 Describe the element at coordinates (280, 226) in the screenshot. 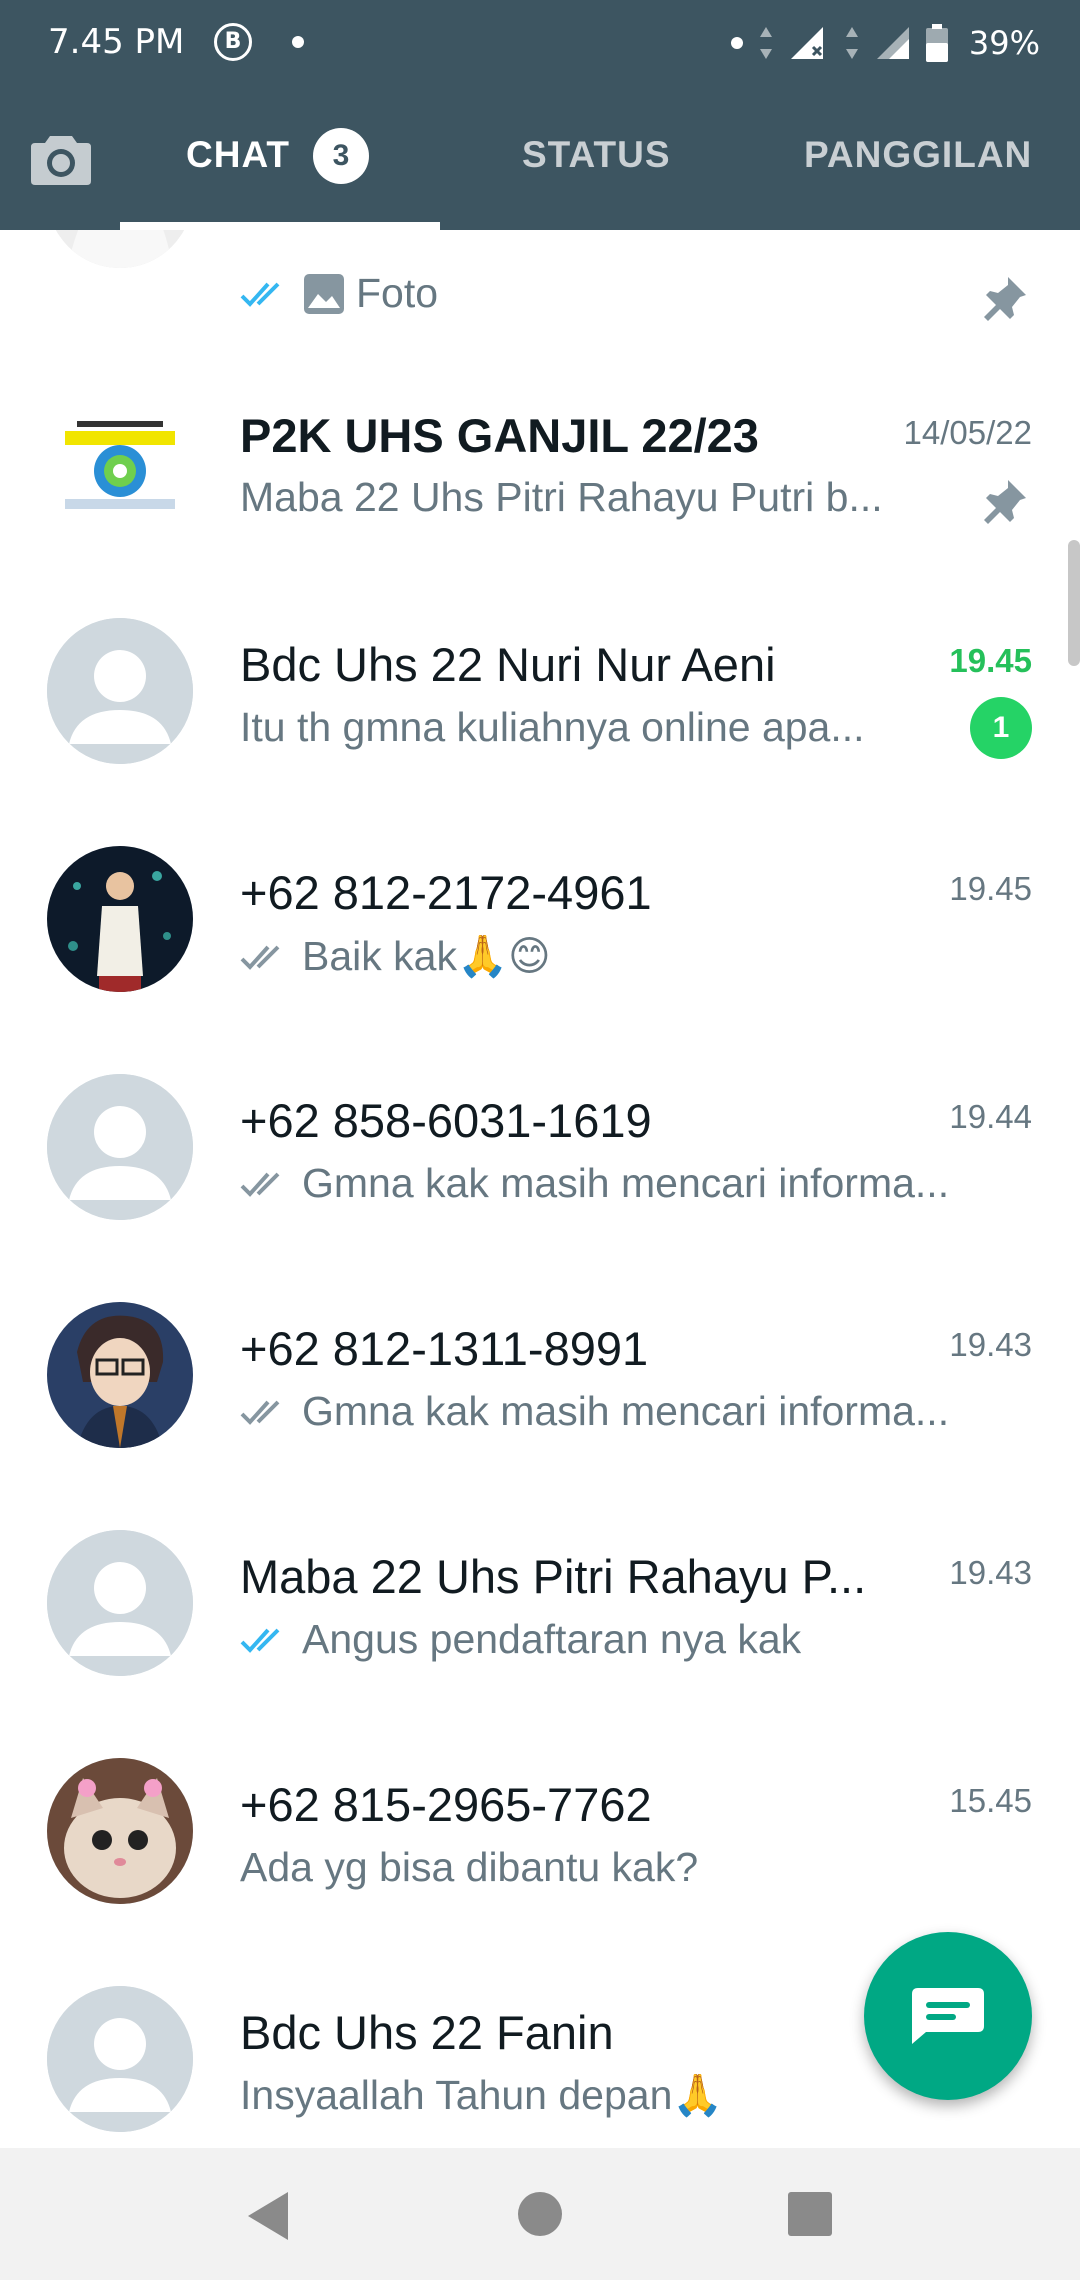

I see `active-tab-indicator` at that location.